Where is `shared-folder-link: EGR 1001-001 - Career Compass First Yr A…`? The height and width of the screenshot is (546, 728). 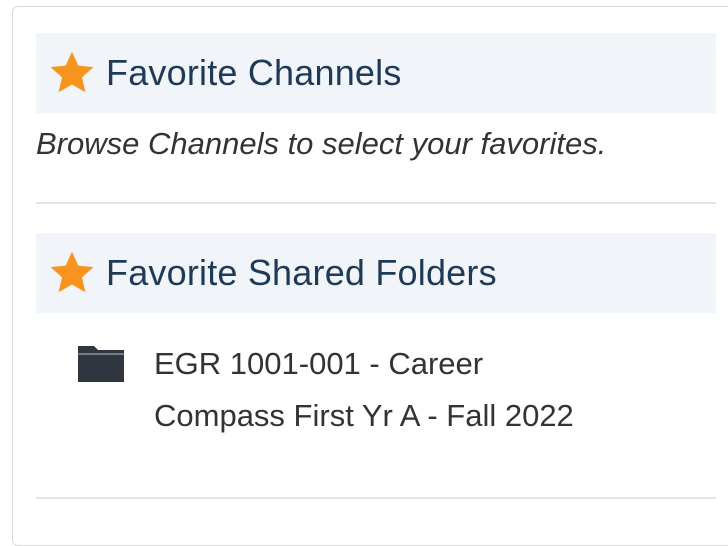 shared-folder-link: EGR 1001-001 - Career Compass First Yr A… is located at coordinates (424, 390).